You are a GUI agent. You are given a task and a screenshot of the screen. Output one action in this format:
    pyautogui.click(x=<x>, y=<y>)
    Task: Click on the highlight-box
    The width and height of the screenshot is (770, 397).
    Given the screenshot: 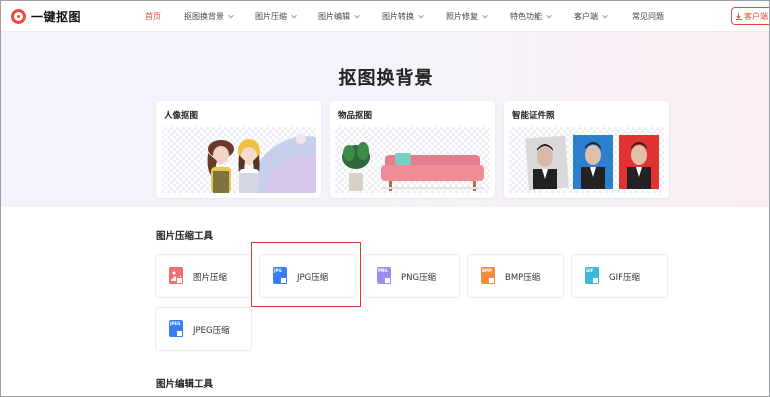 What is the action you would take?
    pyautogui.click(x=306, y=274)
    